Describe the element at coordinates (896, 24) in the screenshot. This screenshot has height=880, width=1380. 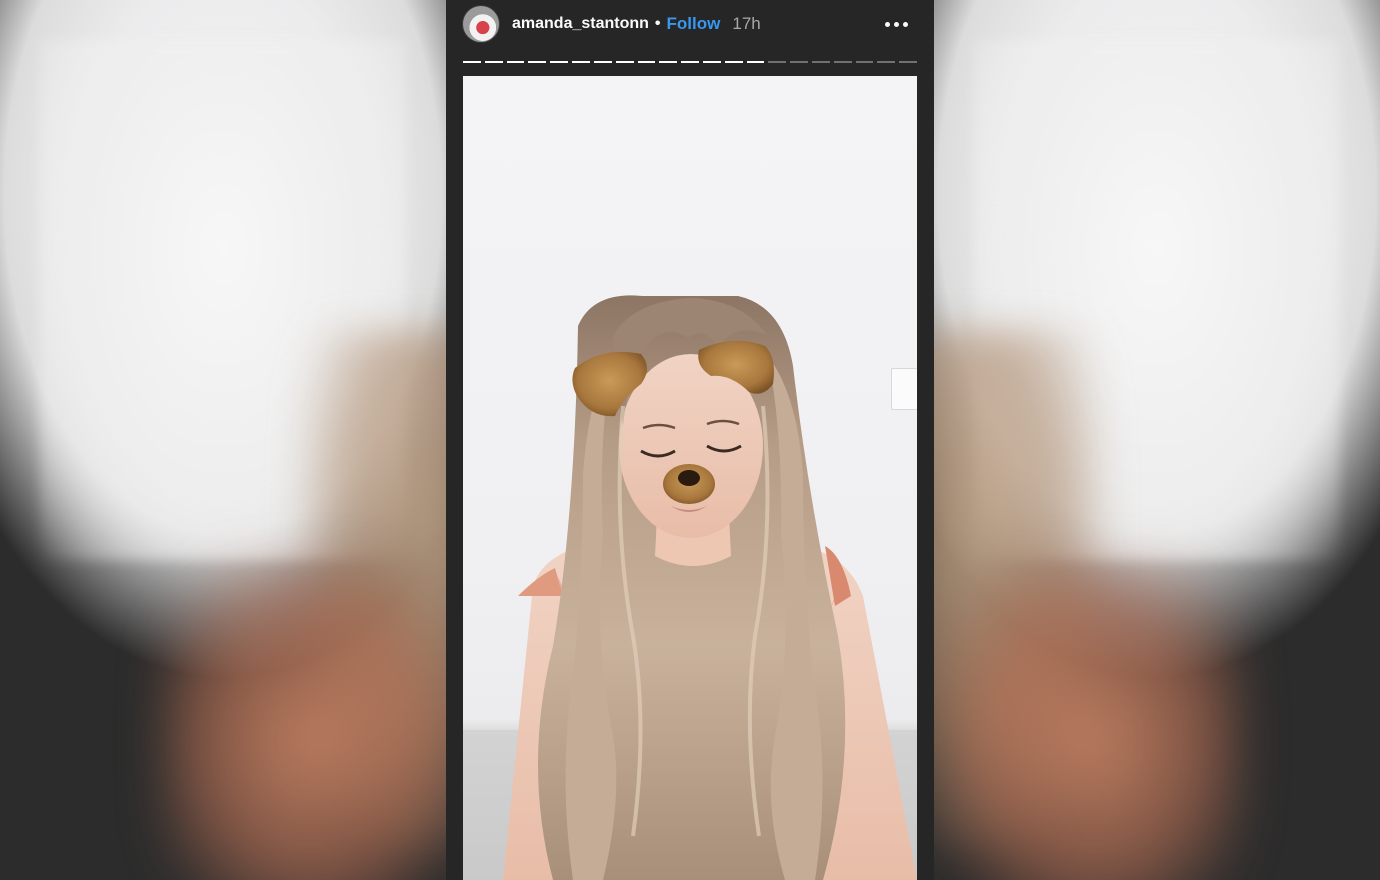
I see `more-options-icon` at that location.